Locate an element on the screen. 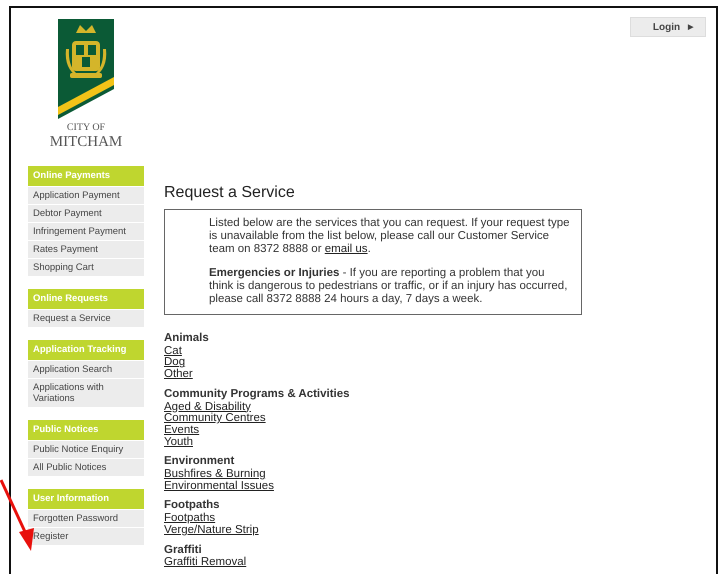 Image resolution: width=727 pixels, height=574 pixels. sidebar-section-header: User Information is located at coordinates (86, 499).